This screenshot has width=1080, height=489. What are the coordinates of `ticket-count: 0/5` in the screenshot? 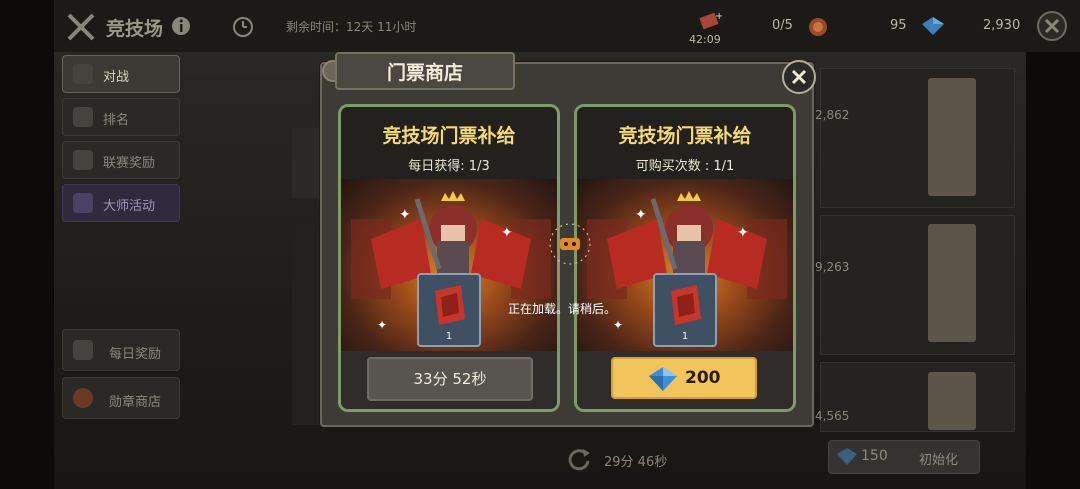 It's located at (782, 25).